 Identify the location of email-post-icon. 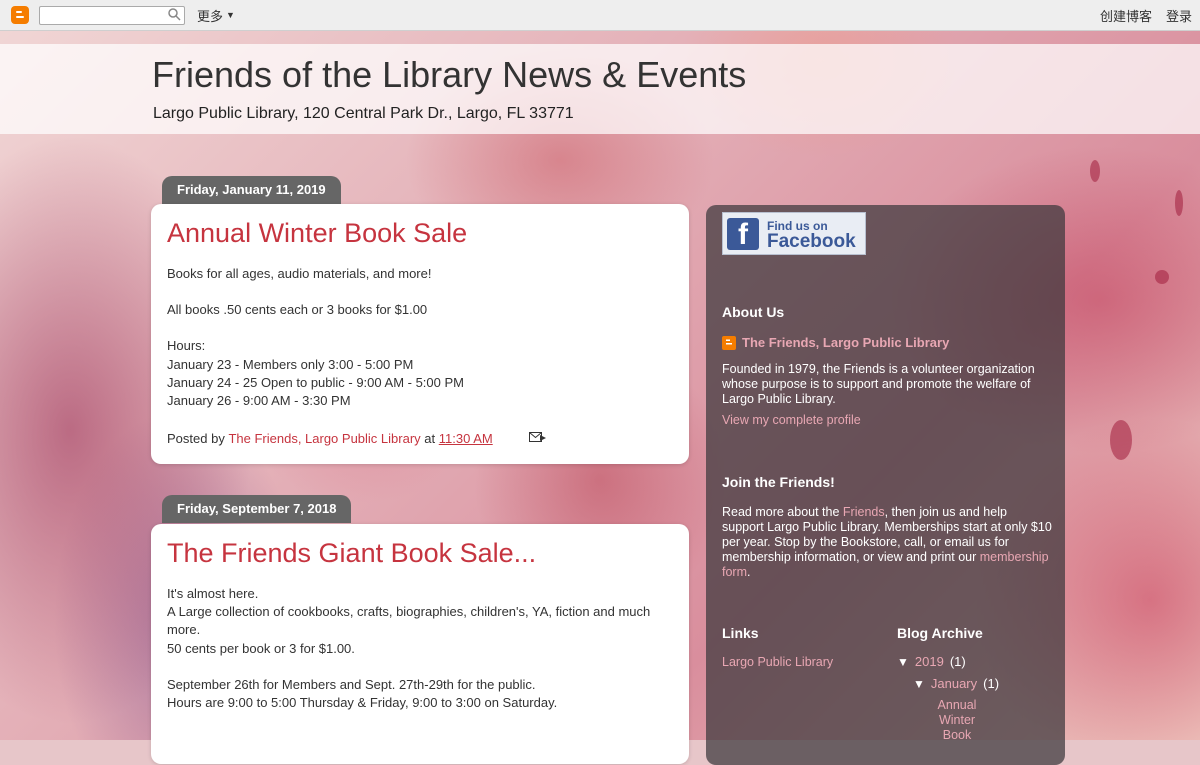
(537, 438).